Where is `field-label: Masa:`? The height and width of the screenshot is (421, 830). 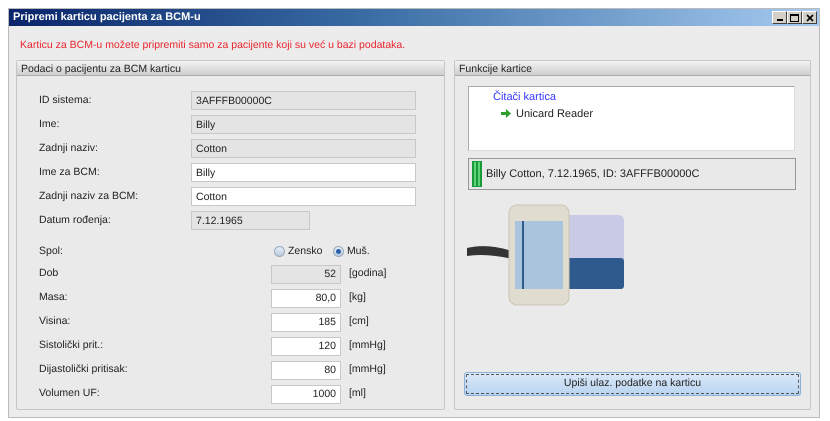
field-label: Masa: is located at coordinates (54, 298).